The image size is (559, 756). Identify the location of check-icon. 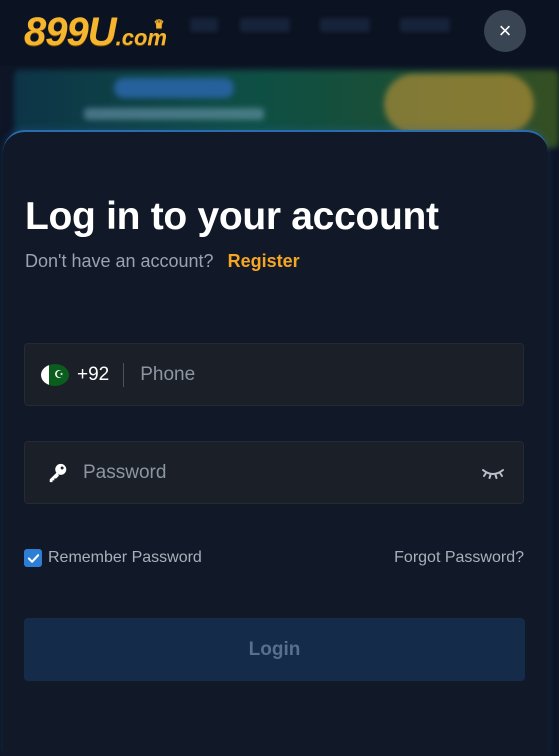
(33, 558).